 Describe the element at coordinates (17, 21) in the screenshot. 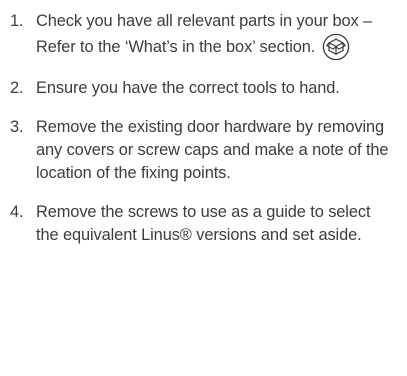

I see `step-number: 1.` at that location.